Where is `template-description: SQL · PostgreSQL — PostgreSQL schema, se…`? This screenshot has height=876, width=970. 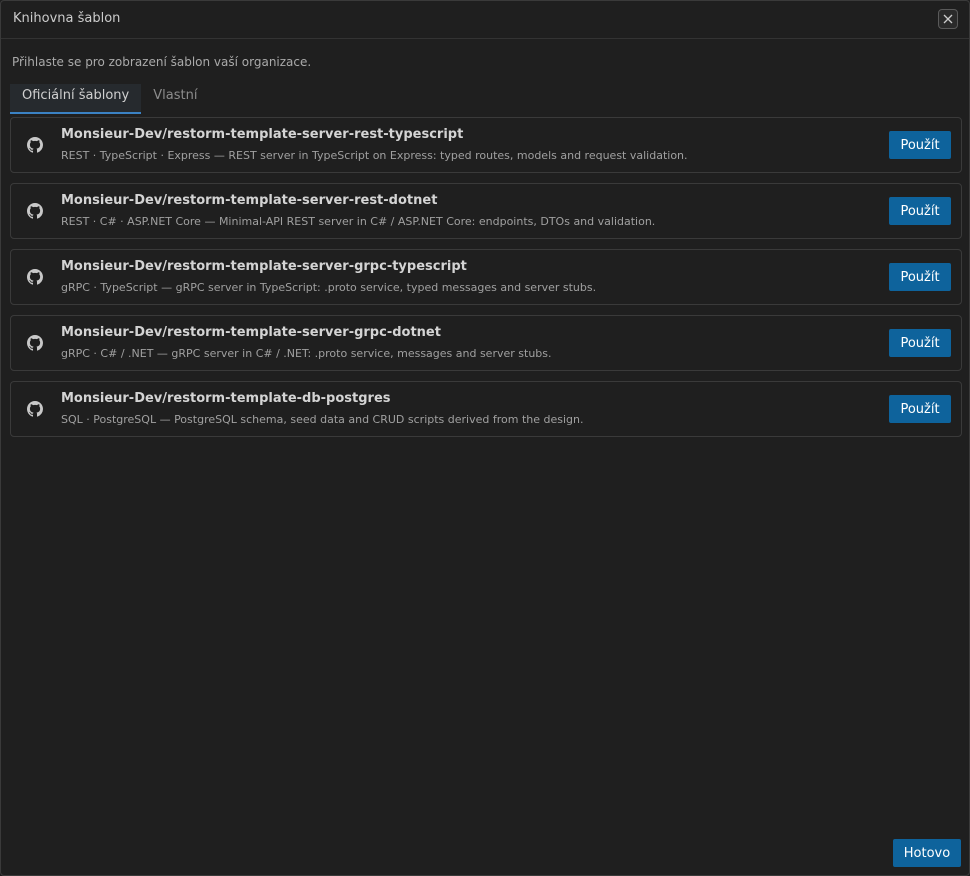
template-description: SQL · PostgreSQL — PostgreSQL schema, se… is located at coordinates (322, 419).